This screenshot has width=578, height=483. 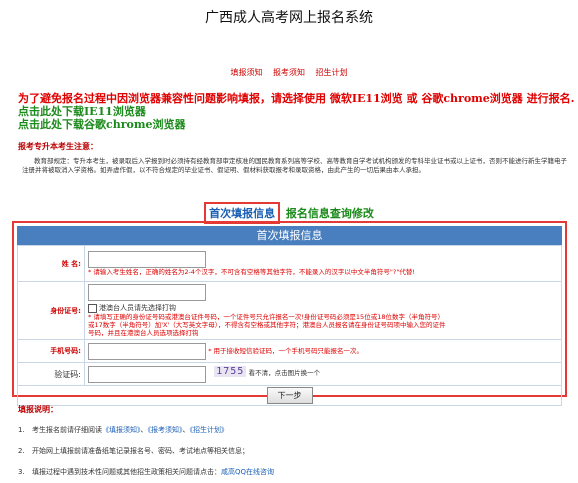 I want to click on captcha-input, so click(x=147, y=374).